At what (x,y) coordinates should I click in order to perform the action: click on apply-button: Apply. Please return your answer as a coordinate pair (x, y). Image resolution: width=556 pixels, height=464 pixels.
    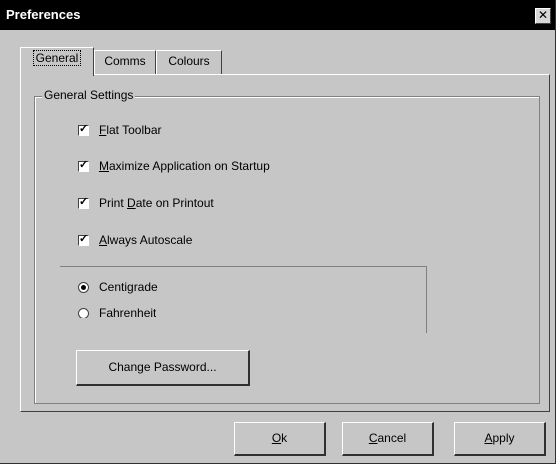
    Looking at the image, I should click on (500, 439).